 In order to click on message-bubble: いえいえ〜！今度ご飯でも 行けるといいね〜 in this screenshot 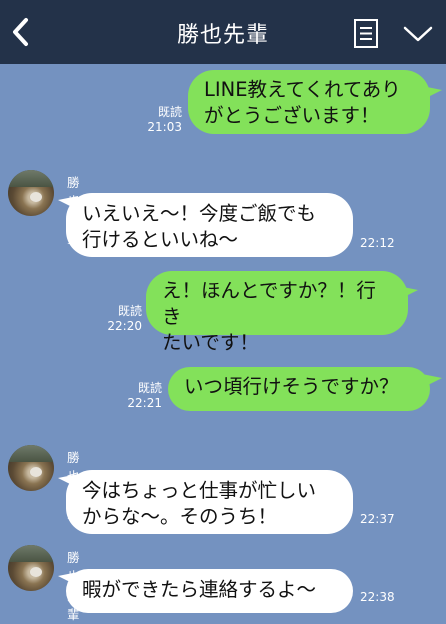, I will do `click(209, 225)`.